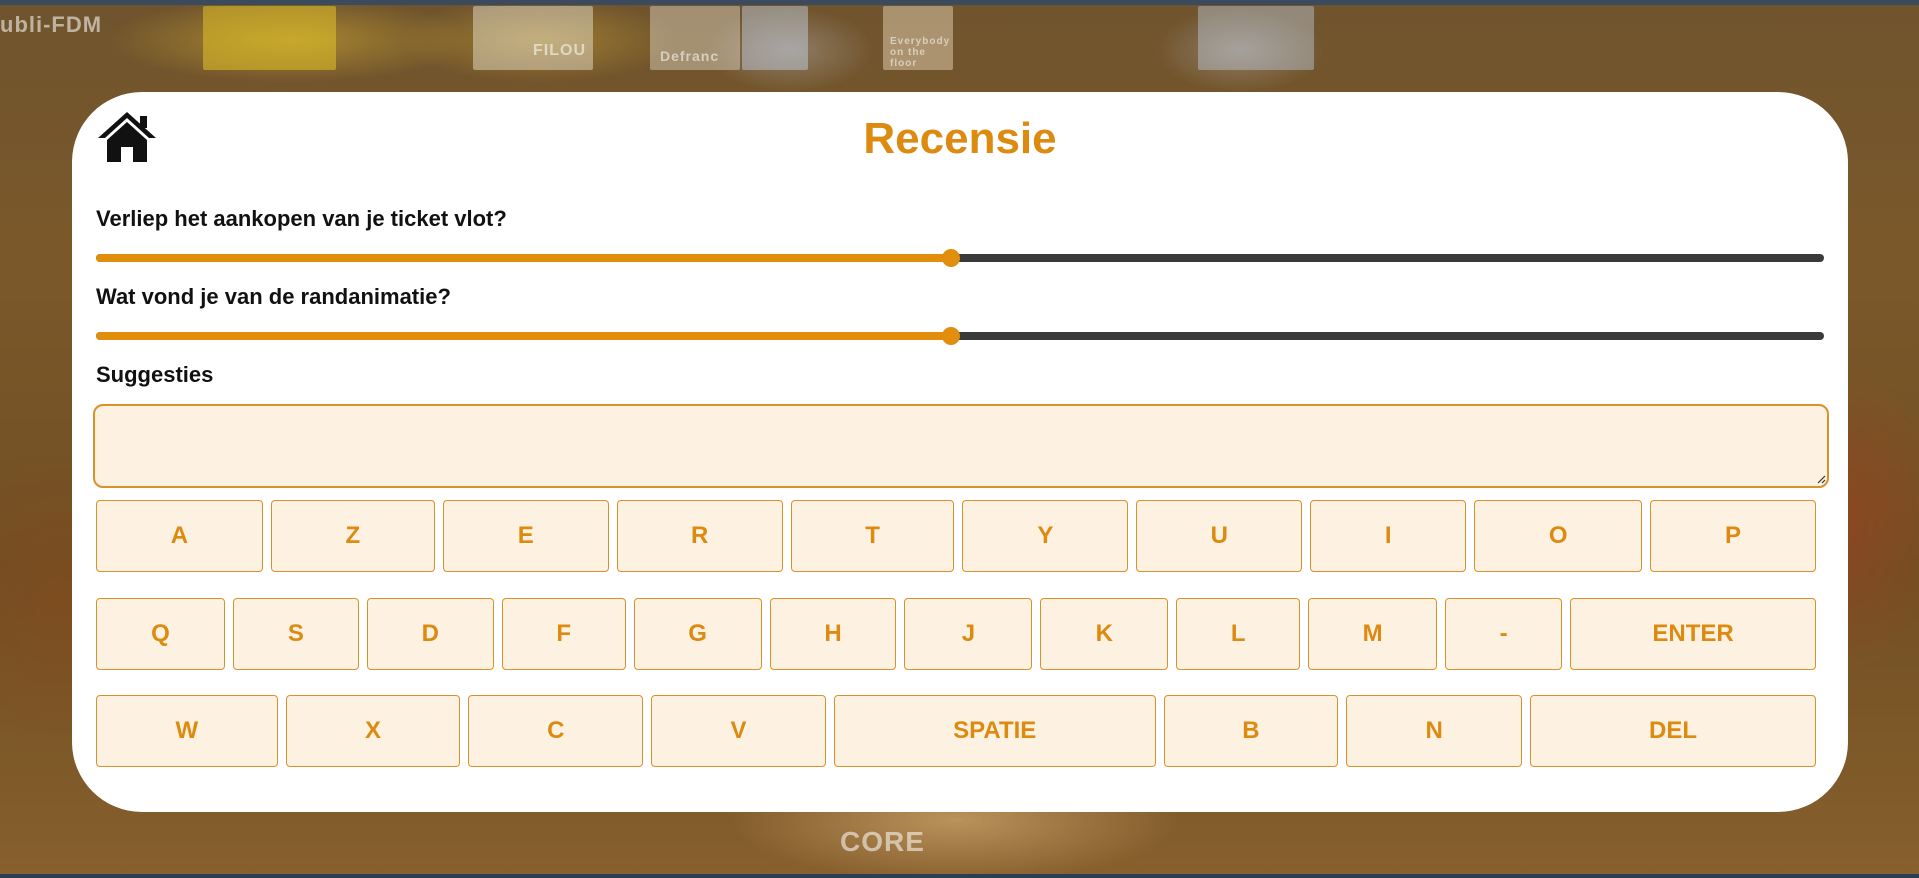 The height and width of the screenshot is (878, 1919). I want to click on key-j: J, so click(968, 634).